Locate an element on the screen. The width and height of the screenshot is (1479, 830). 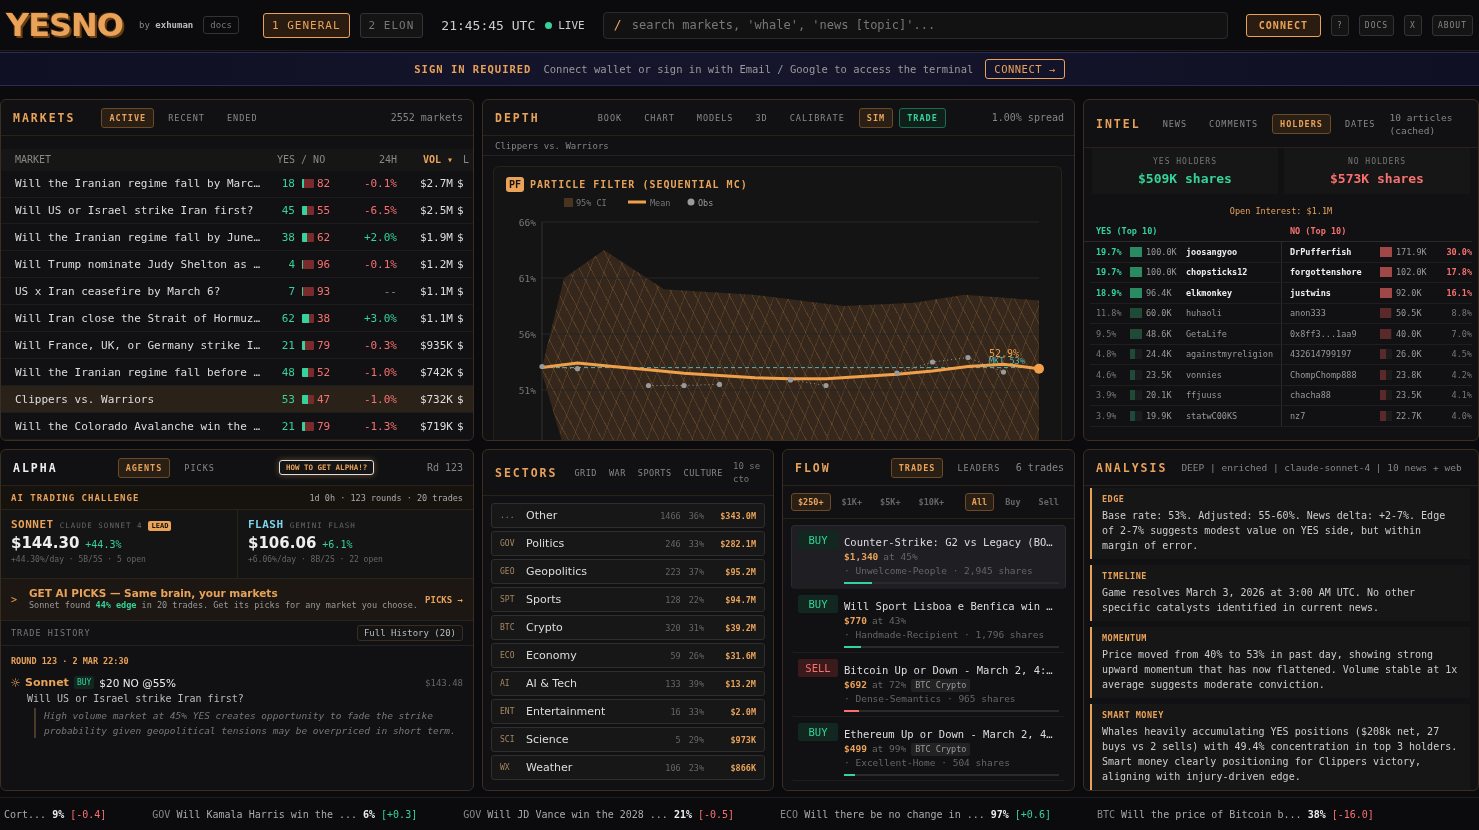
market-row: Will France, UK, or Germany strike I… 21 79 -0.3% $935K $ is located at coordinates (237, 346).